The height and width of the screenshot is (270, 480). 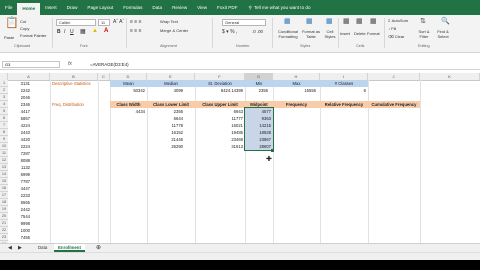 I want to click on lower-limit-cell: 6644, so click(x=166, y=118).